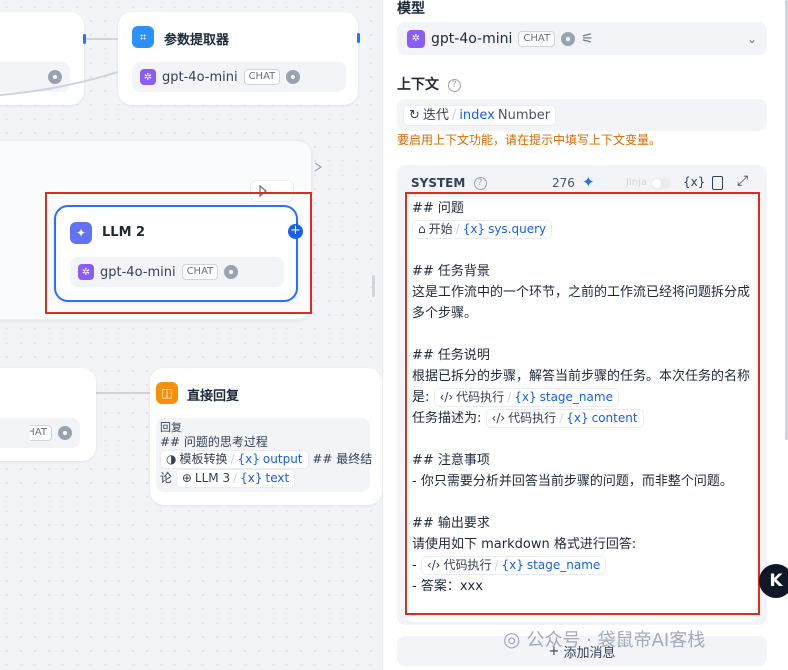  What do you see at coordinates (582, 115) in the screenshot?
I see `context-variable-box: ↻ 迭代 / index Number` at bounding box center [582, 115].